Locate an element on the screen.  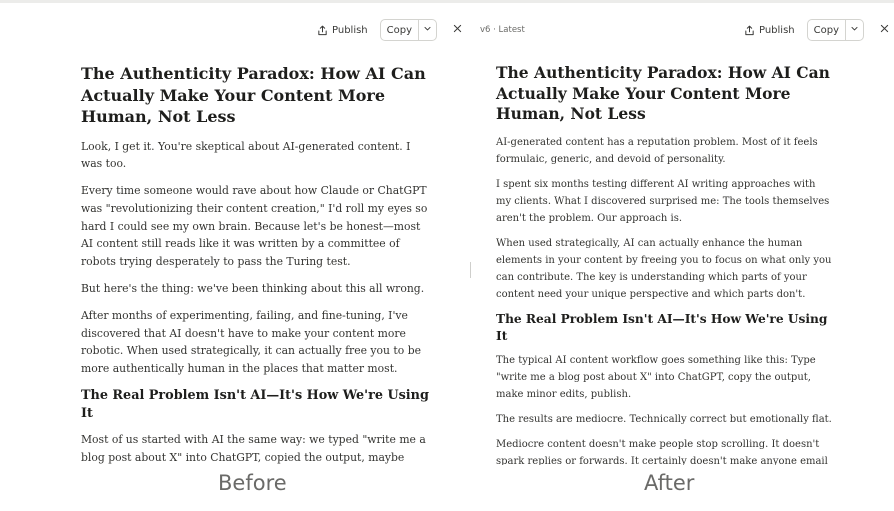
before-toolbar: Publish Copy is located at coordinates (390, 30).